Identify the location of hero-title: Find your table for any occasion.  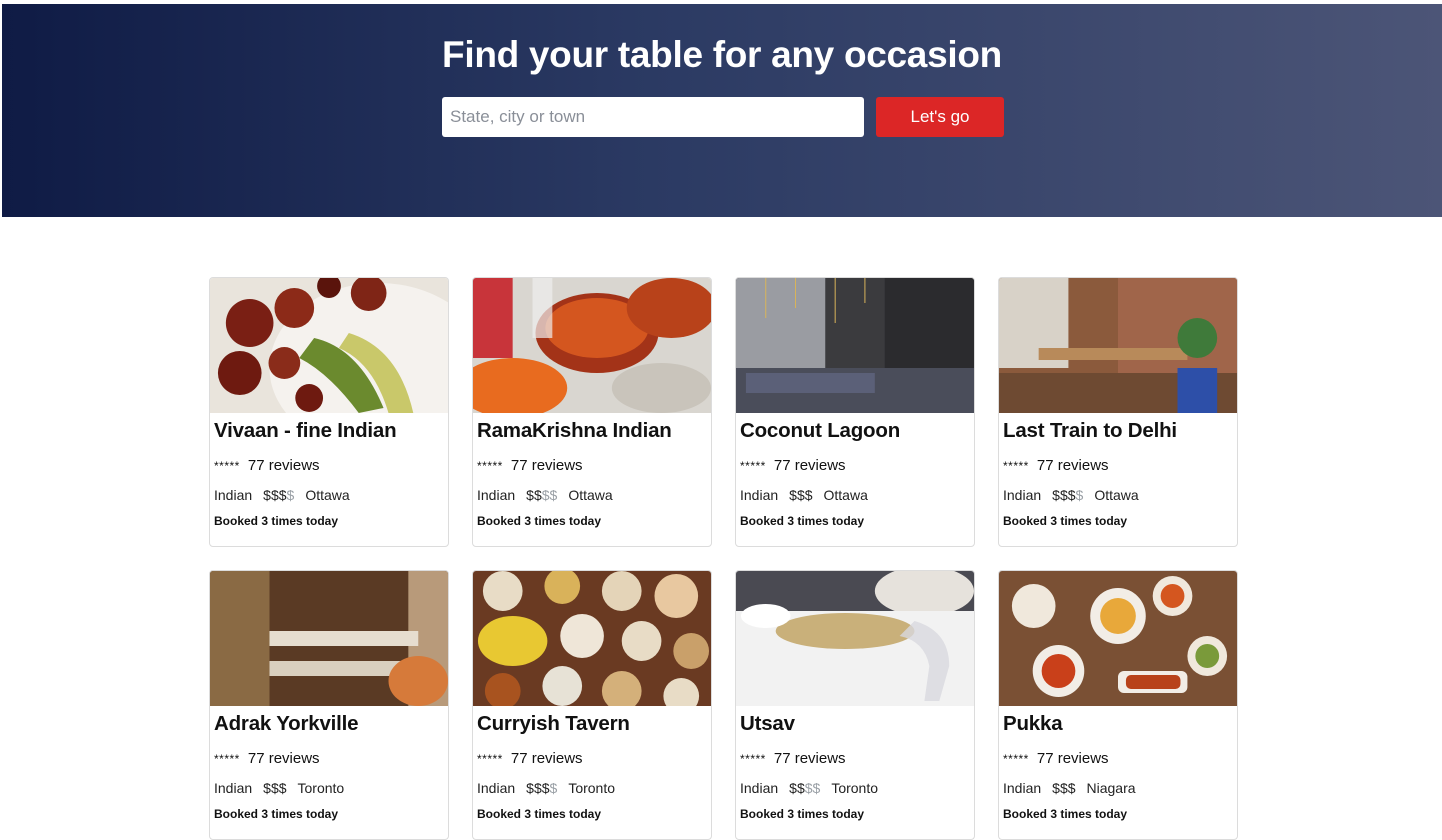
(722, 54).